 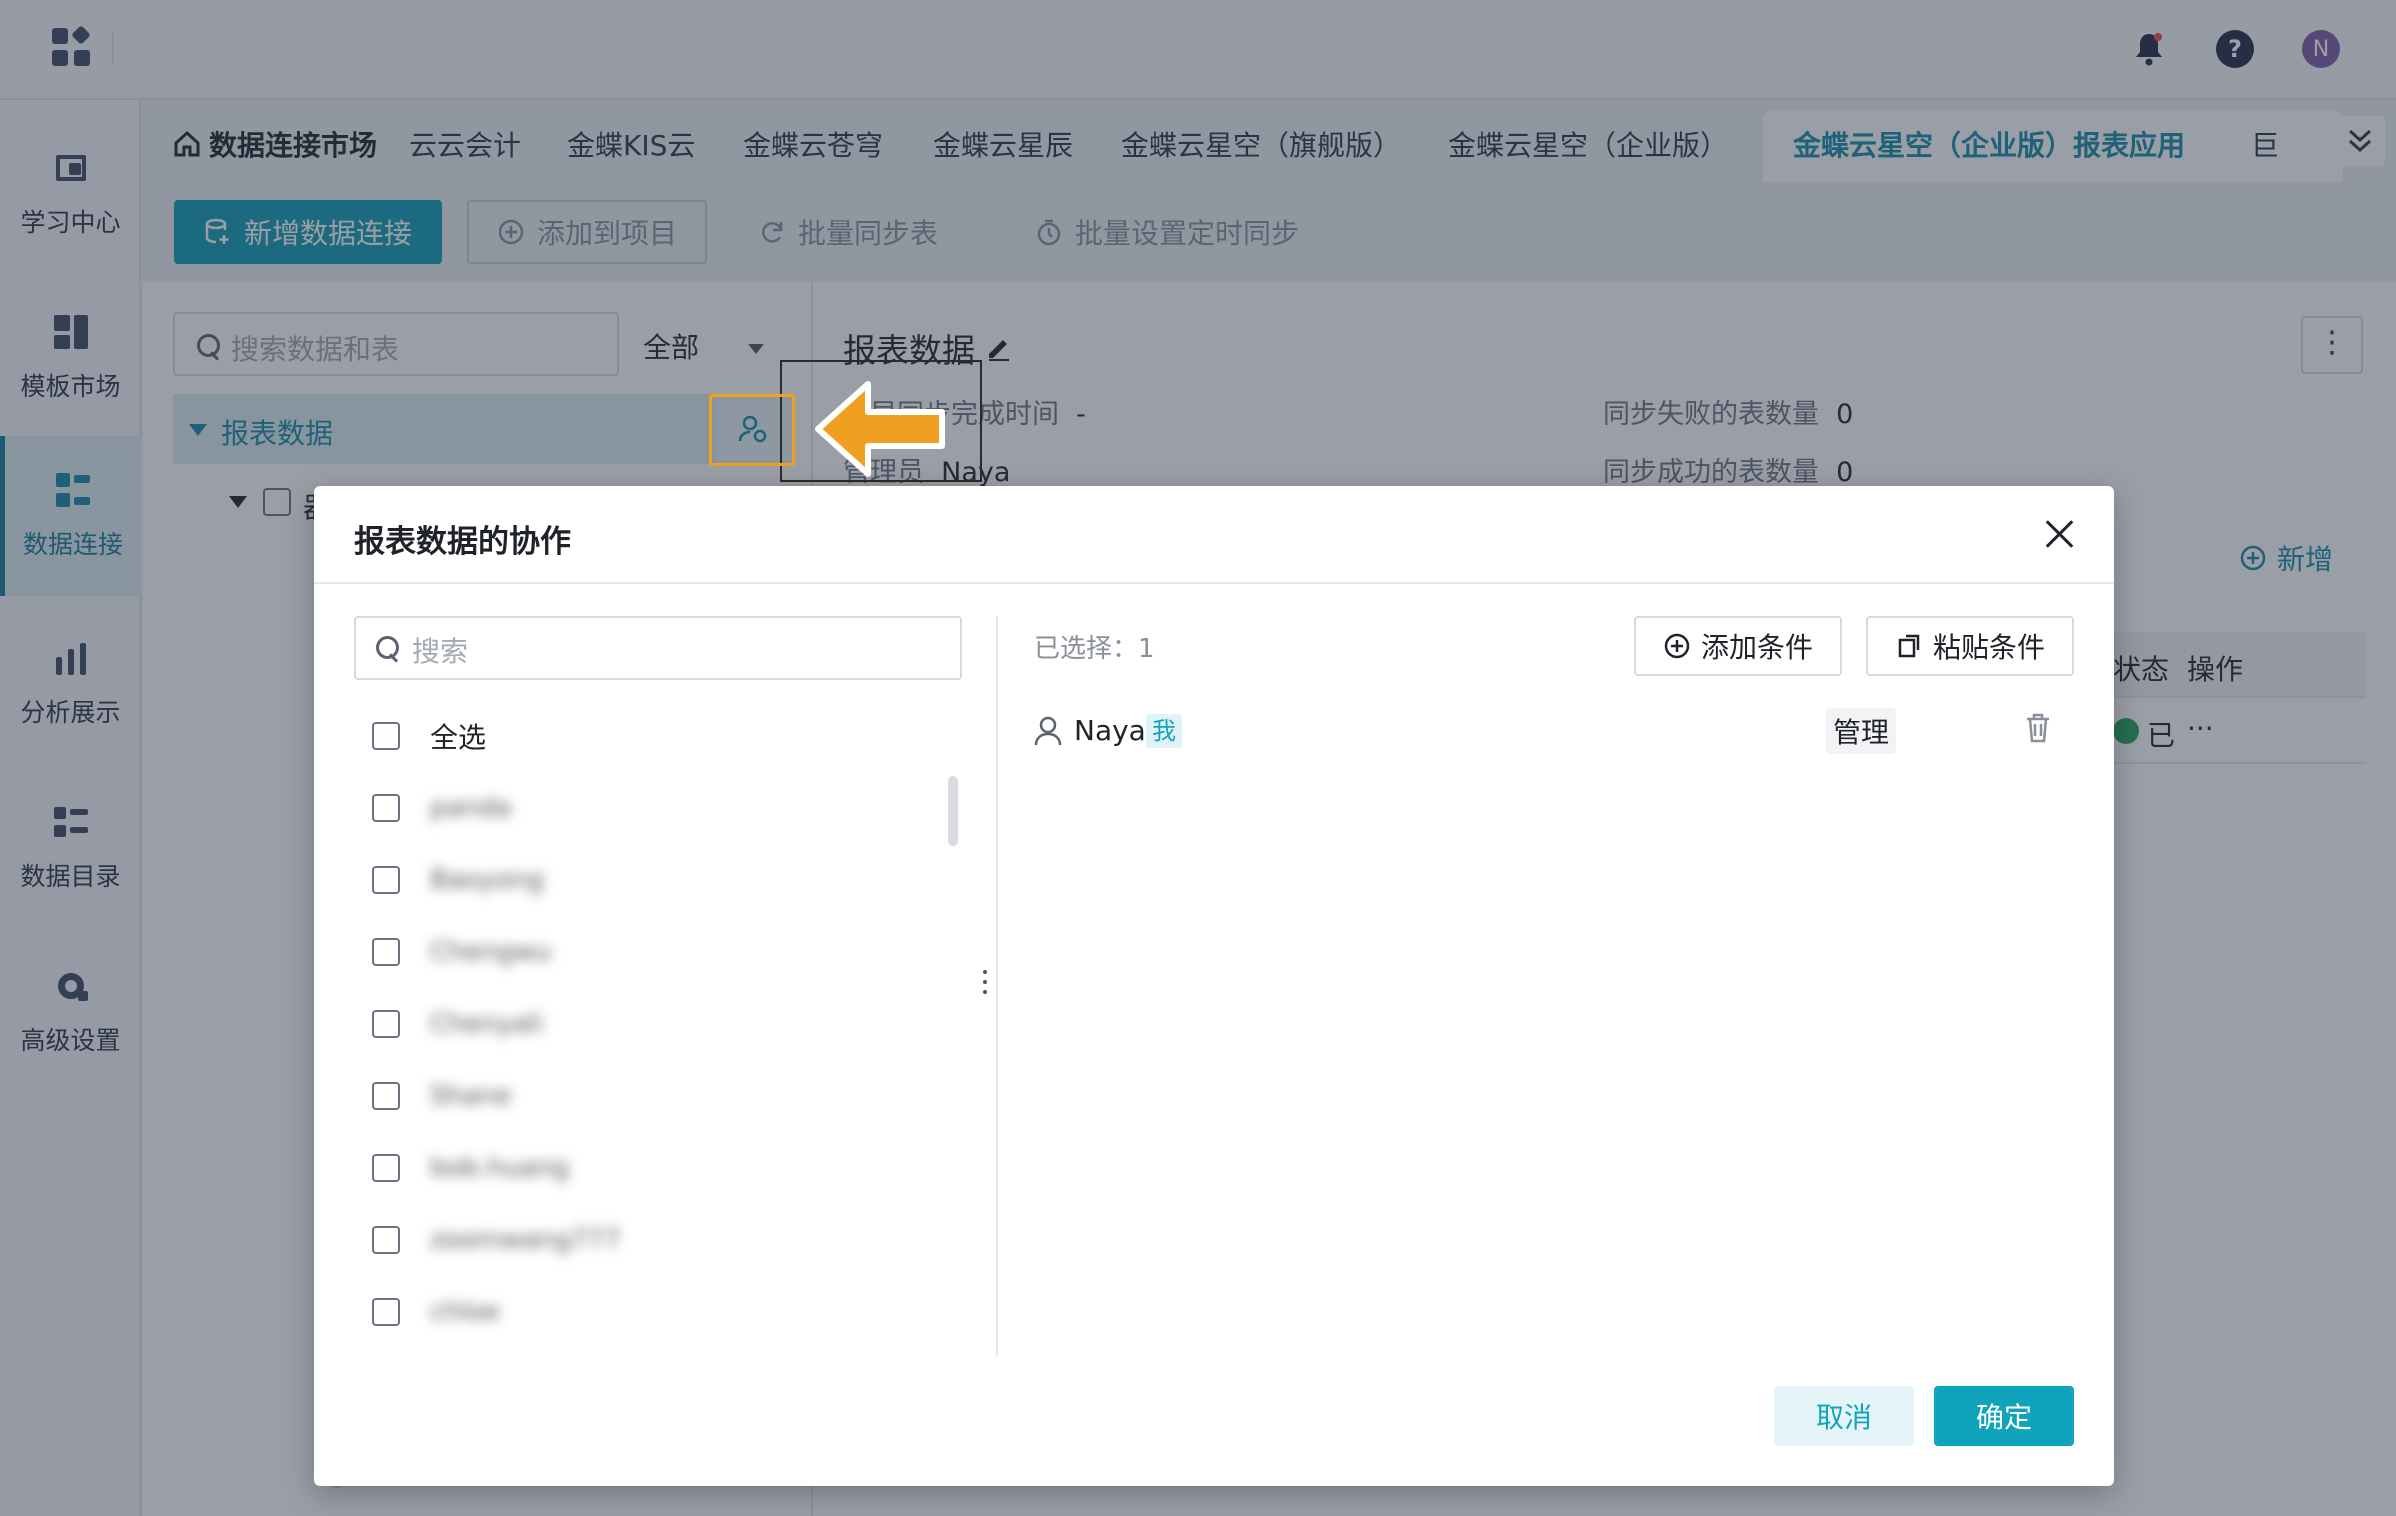 What do you see at coordinates (752, 430) in the screenshot?
I see `annotation-highlight-box` at bounding box center [752, 430].